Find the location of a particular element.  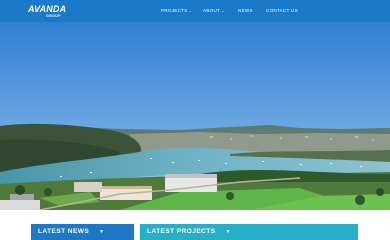

latest-tiles: LATEST NEWS ▼ LATEST PROJECTS ▼ is located at coordinates (195, 225).